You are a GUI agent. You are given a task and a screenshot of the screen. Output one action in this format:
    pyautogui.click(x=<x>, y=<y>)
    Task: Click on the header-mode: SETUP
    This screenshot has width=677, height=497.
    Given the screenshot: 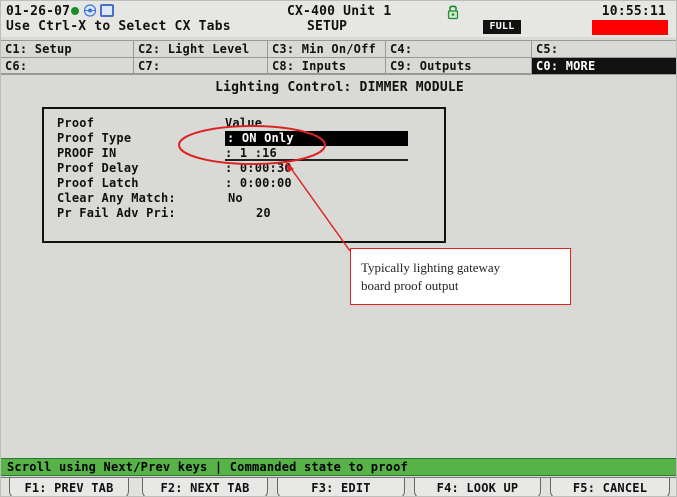 What is the action you would take?
    pyautogui.click(x=327, y=26)
    